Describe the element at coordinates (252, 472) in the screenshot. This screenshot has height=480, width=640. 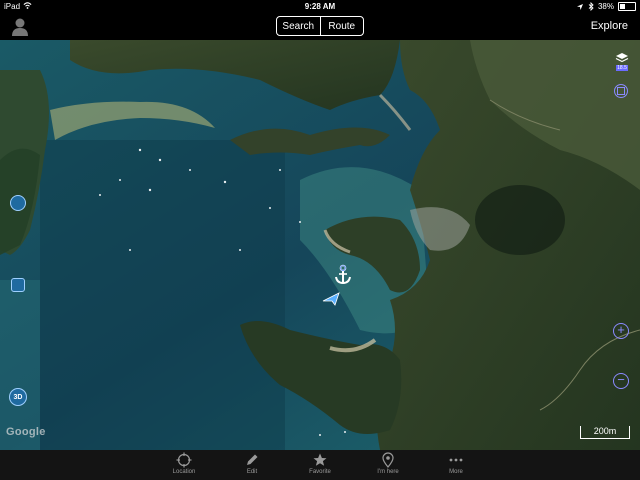
I see `tab-edit-label: Edit` at that location.